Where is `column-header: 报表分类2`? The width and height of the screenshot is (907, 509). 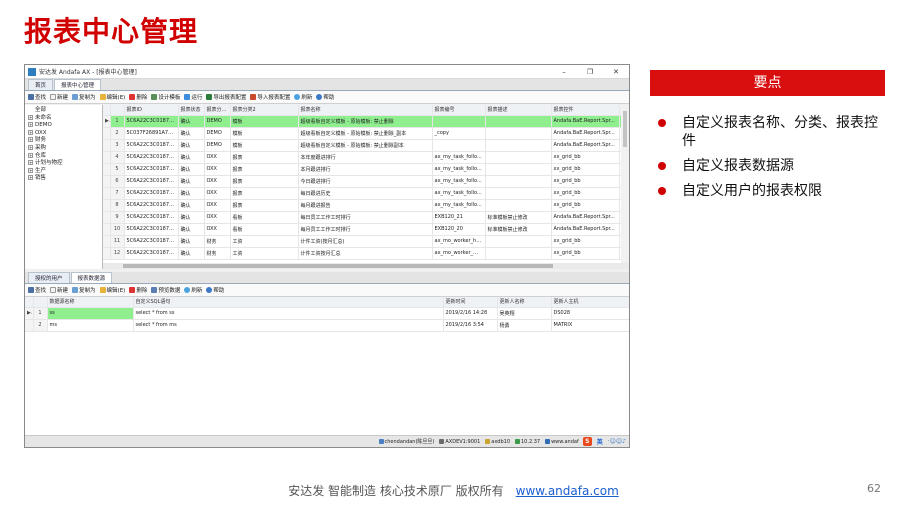
column-header: 报表分类2 is located at coordinates (264, 110).